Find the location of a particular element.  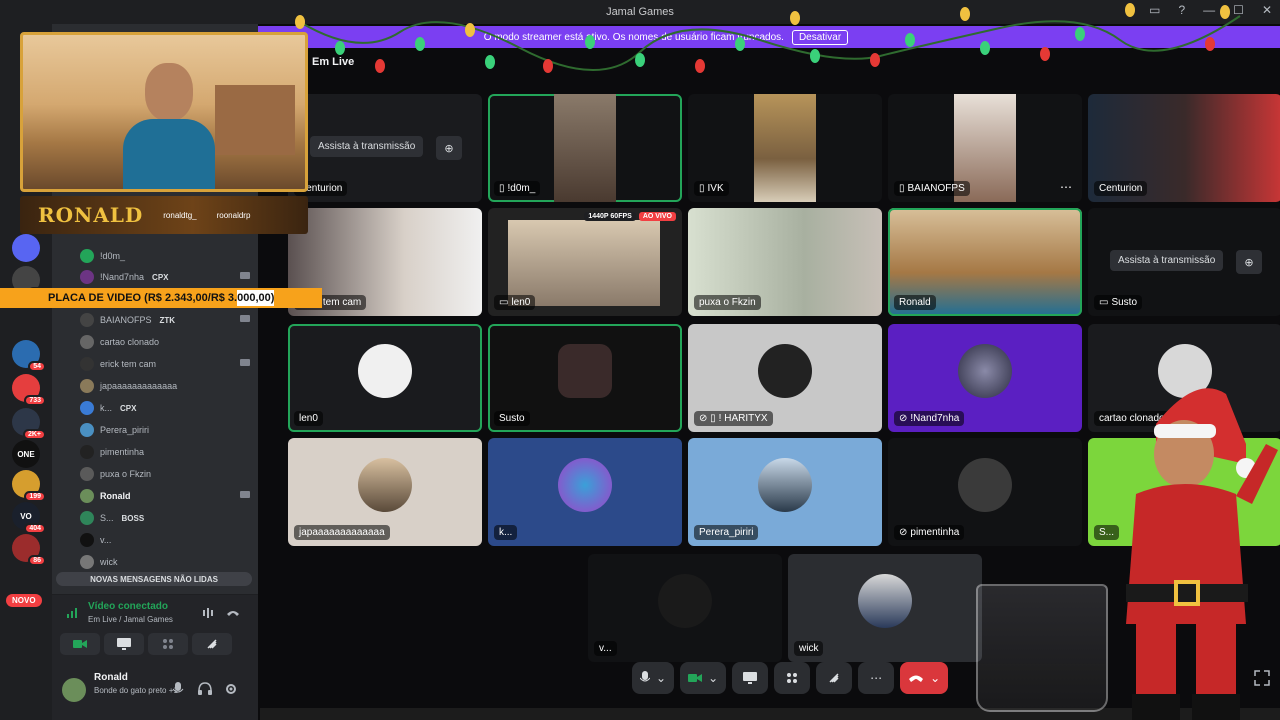

server-badge: 404 is located at coordinates (35, 528).